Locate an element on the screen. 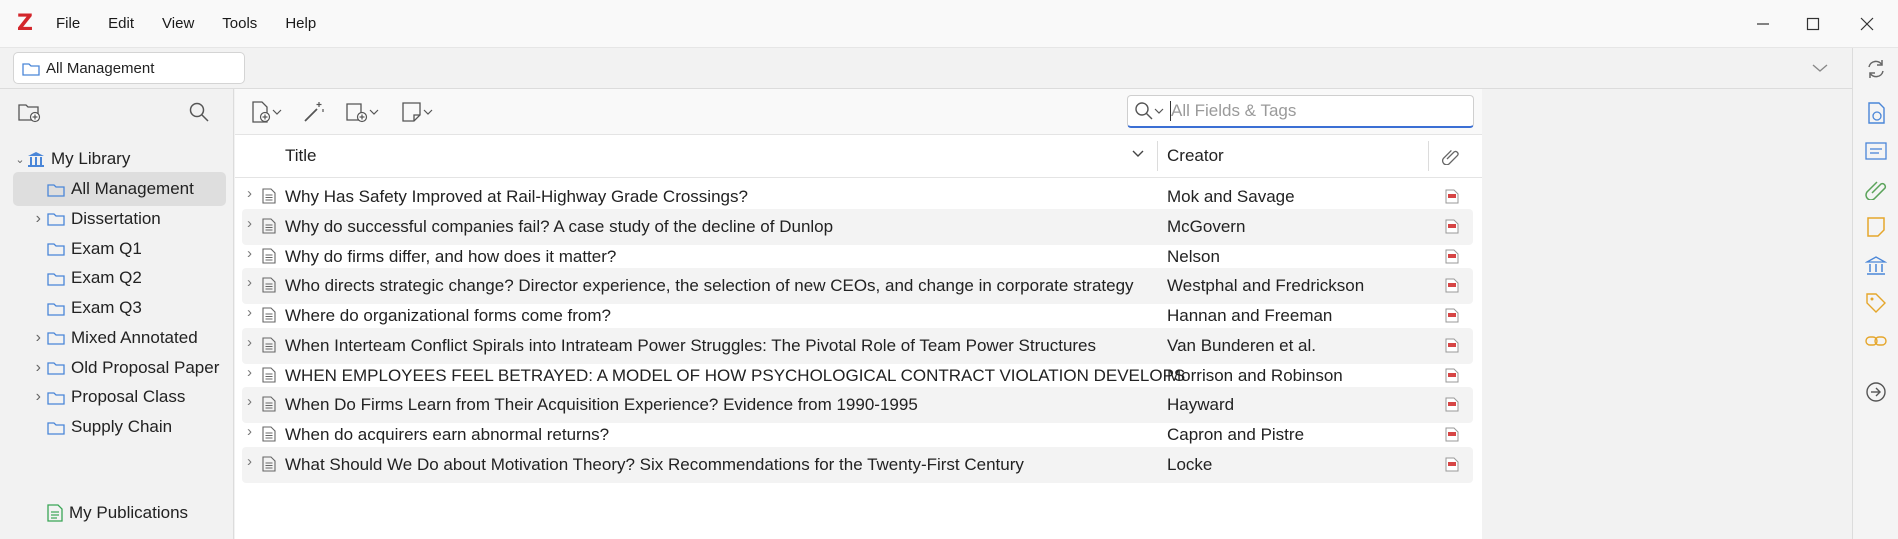 The height and width of the screenshot is (539, 1898). add-attachment-button is located at coordinates (362, 112).